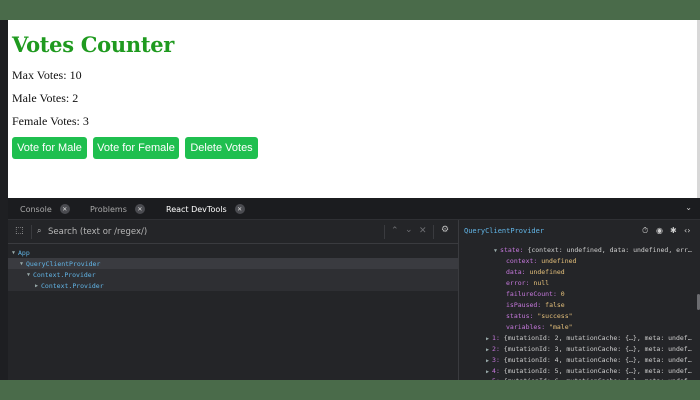  I want to click on tab-problems: Problems ✕, so click(117, 209).